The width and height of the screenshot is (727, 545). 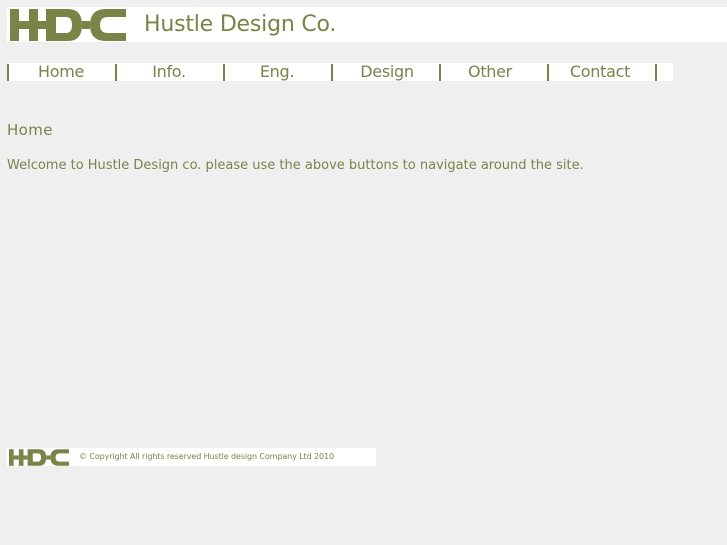 What do you see at coordinates (277, 72) in the screenshot?
I see `nav-eng-button: Eng.` at bounding box center [277, 72].